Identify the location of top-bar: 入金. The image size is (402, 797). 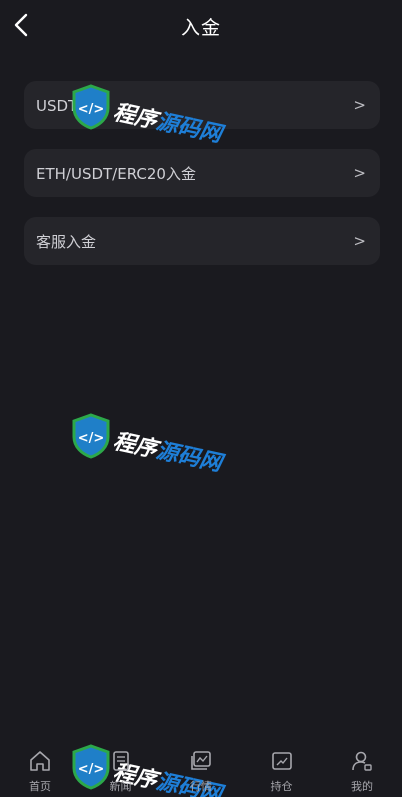
(201, 25).